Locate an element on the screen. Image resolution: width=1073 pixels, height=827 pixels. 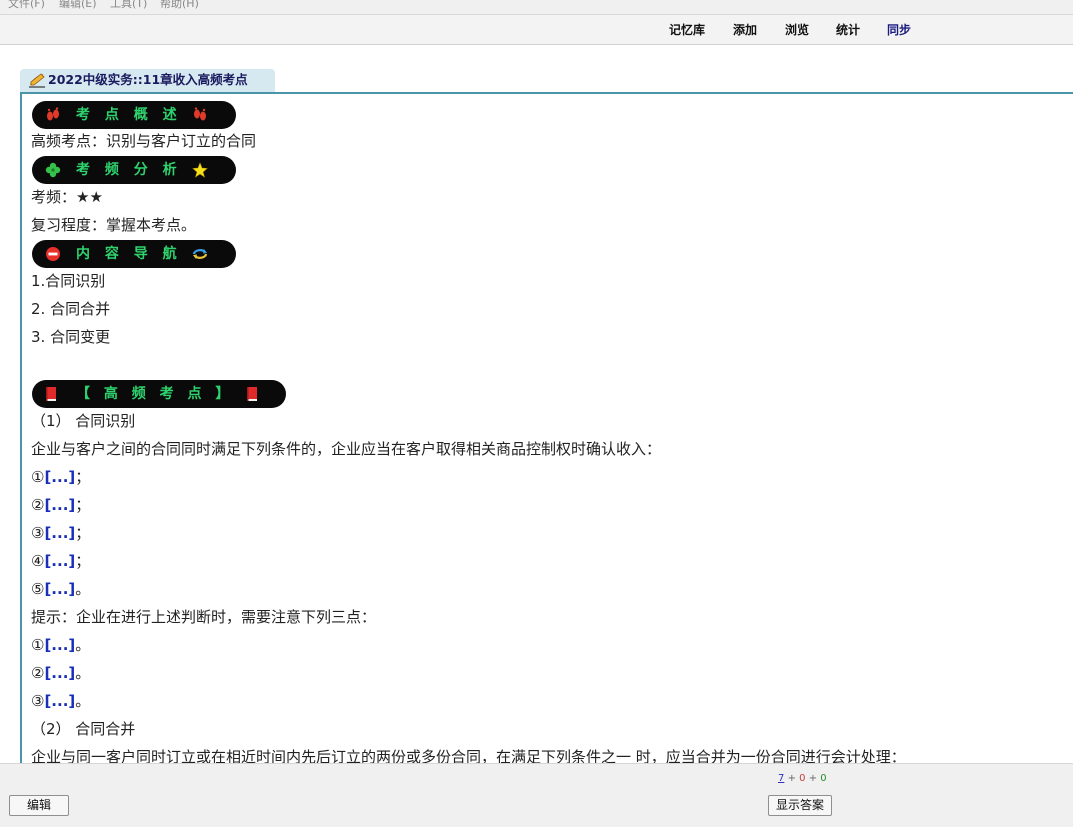
condition-item: ⑤[...]。 is located at coordinates (61, 589).